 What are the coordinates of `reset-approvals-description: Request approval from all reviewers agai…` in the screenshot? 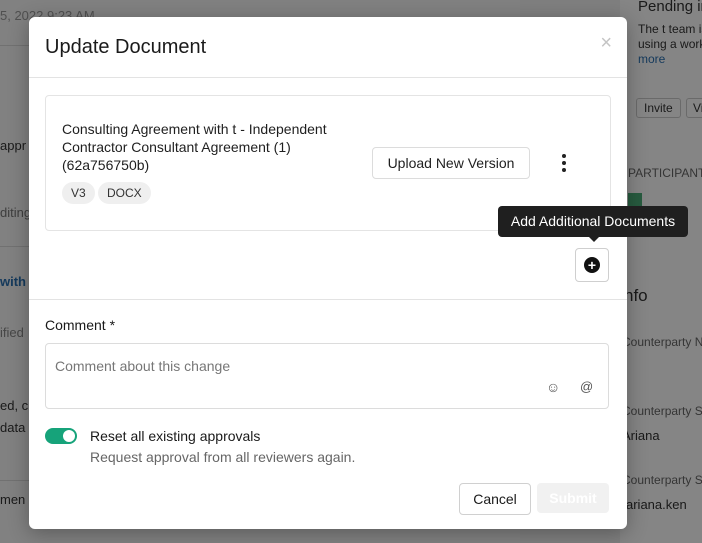 It's located at (223, 457).